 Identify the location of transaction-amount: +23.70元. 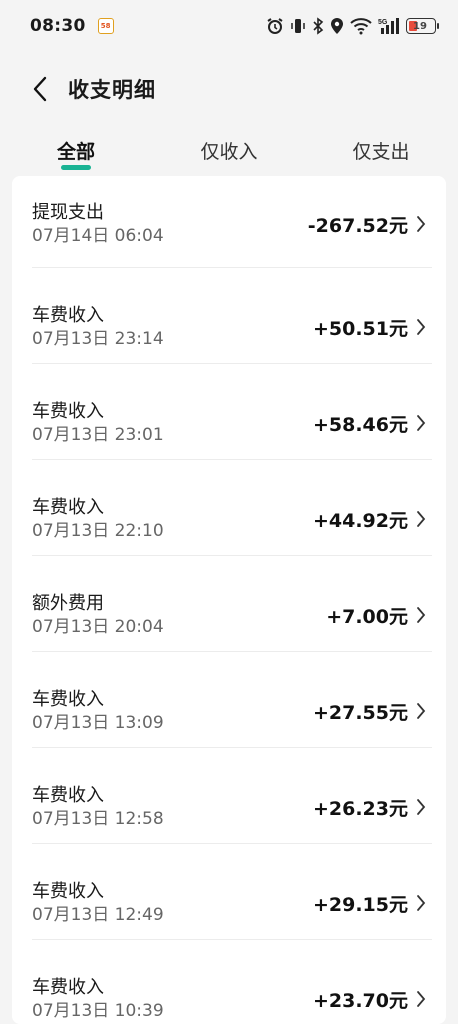
(360, 1000).